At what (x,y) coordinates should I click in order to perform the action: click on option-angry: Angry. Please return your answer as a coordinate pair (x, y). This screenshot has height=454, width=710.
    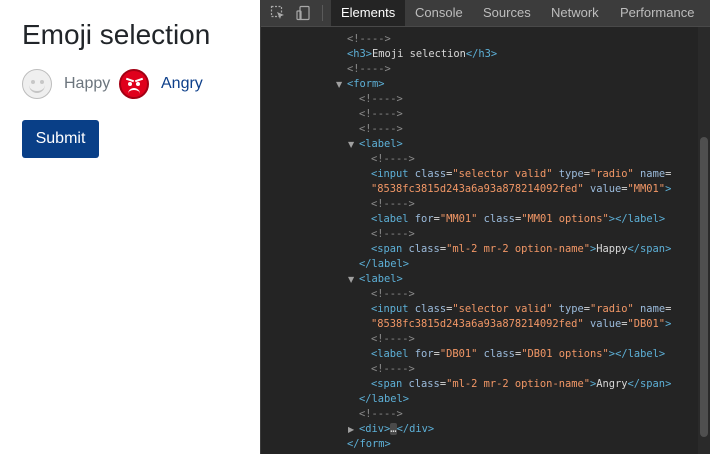
    Looking at the image, I should click on (165, 84).